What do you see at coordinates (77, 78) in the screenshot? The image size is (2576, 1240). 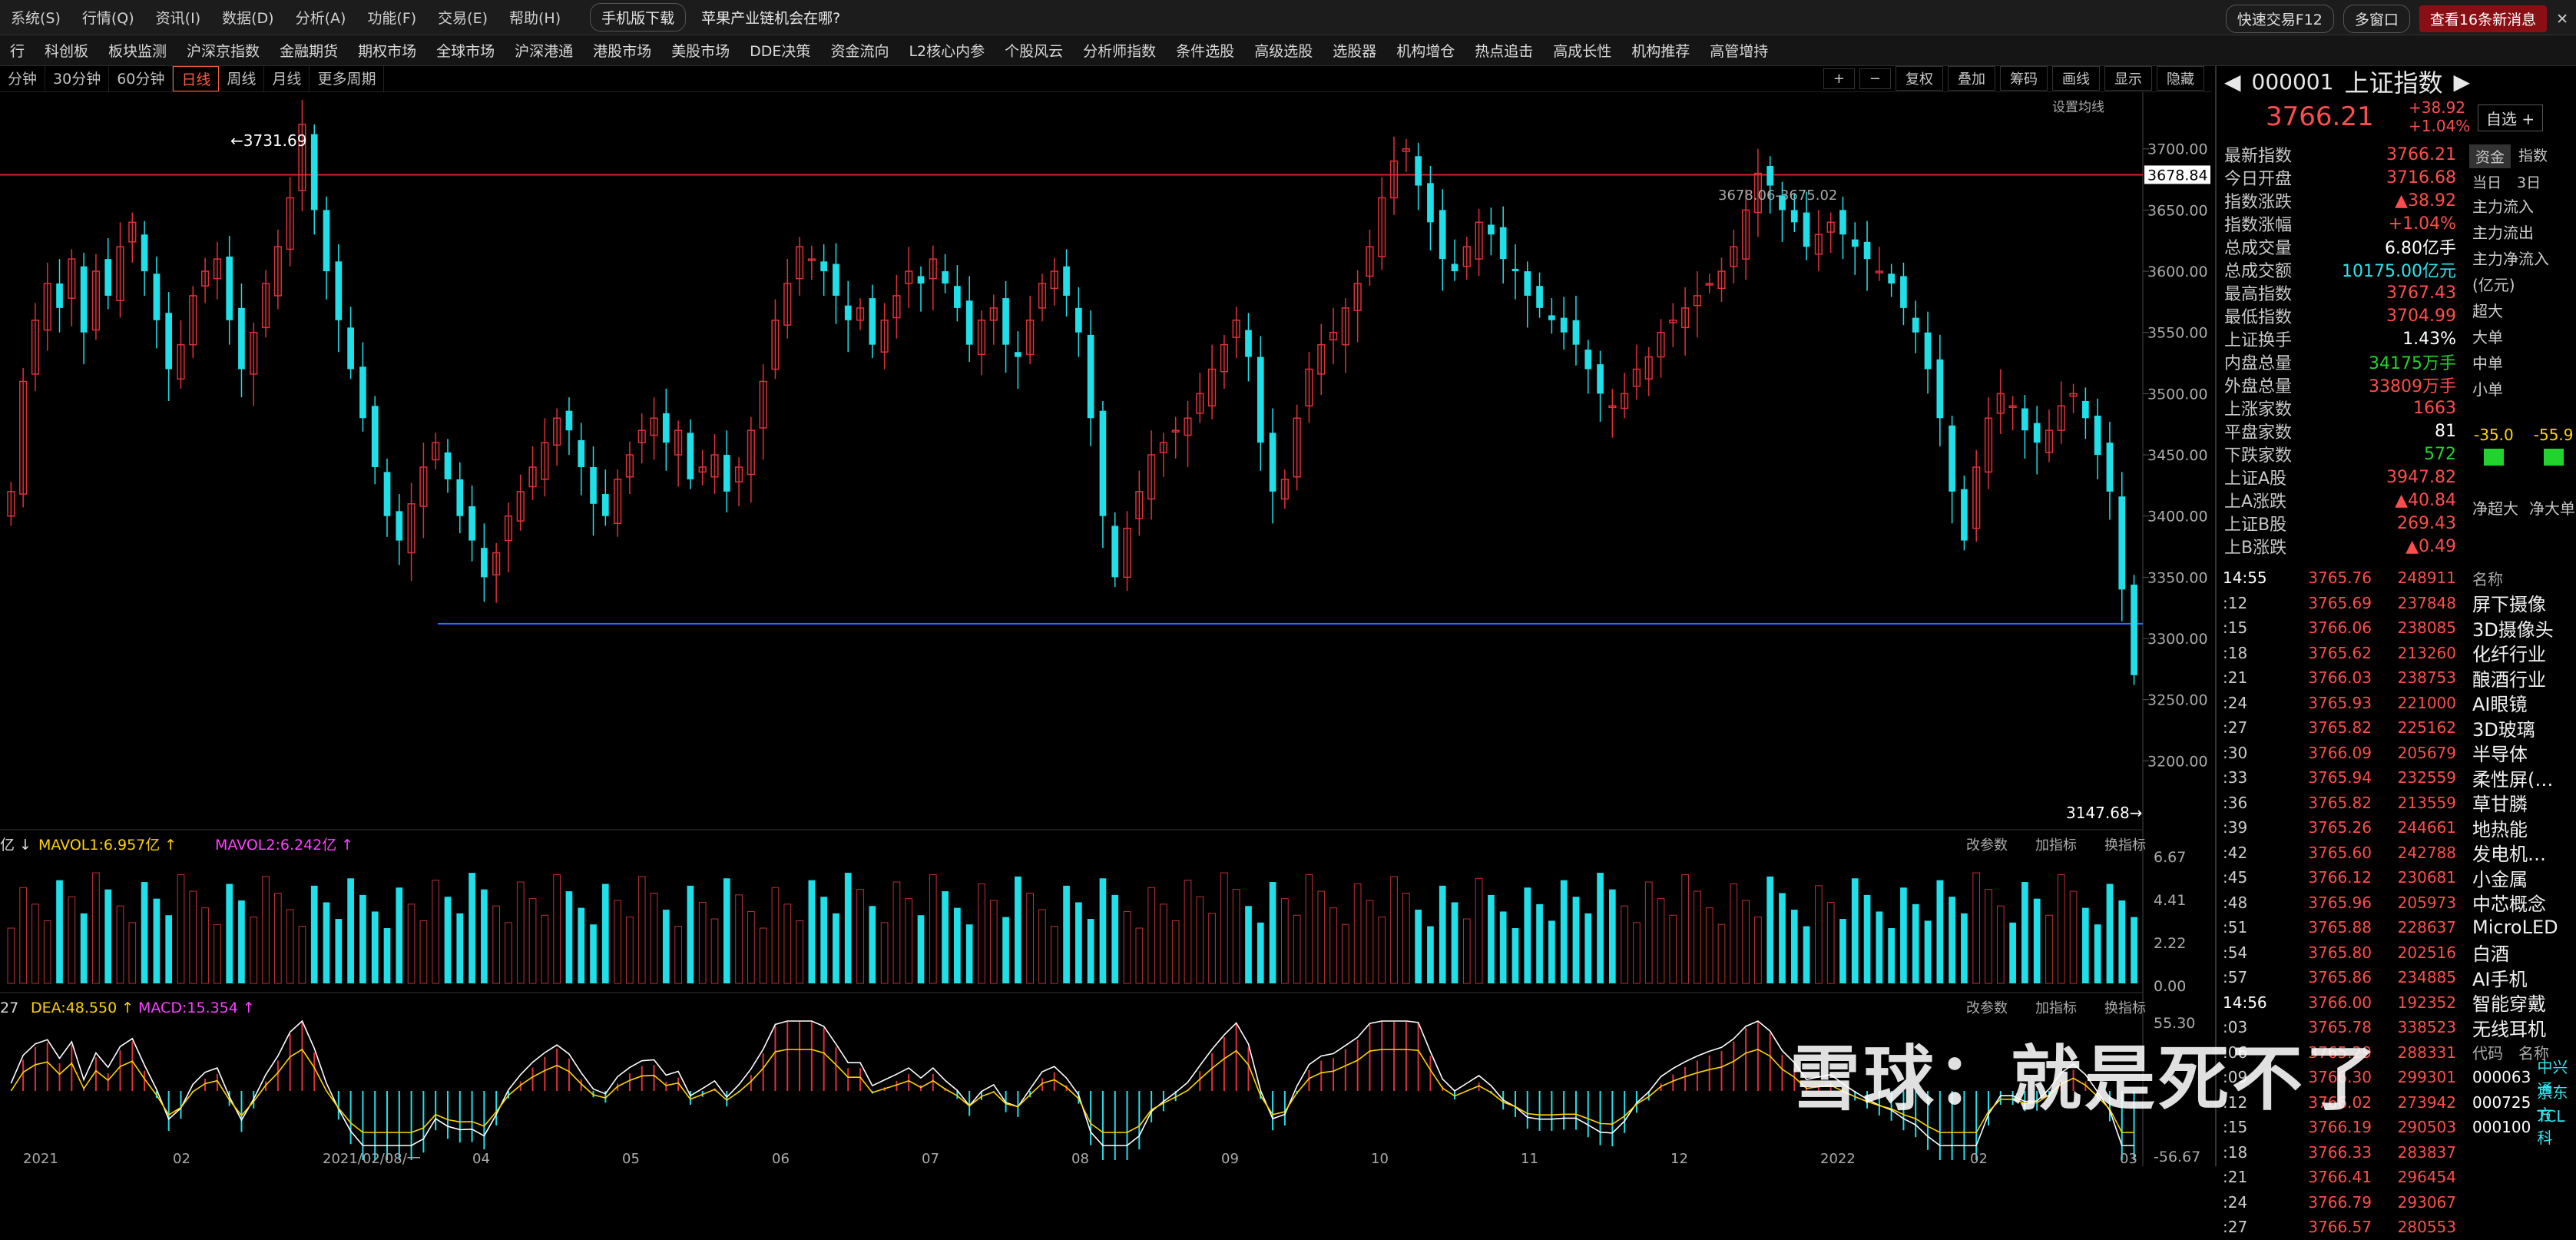 I see `period-tab-1: 30分钟` at bounding box center [77, 78].